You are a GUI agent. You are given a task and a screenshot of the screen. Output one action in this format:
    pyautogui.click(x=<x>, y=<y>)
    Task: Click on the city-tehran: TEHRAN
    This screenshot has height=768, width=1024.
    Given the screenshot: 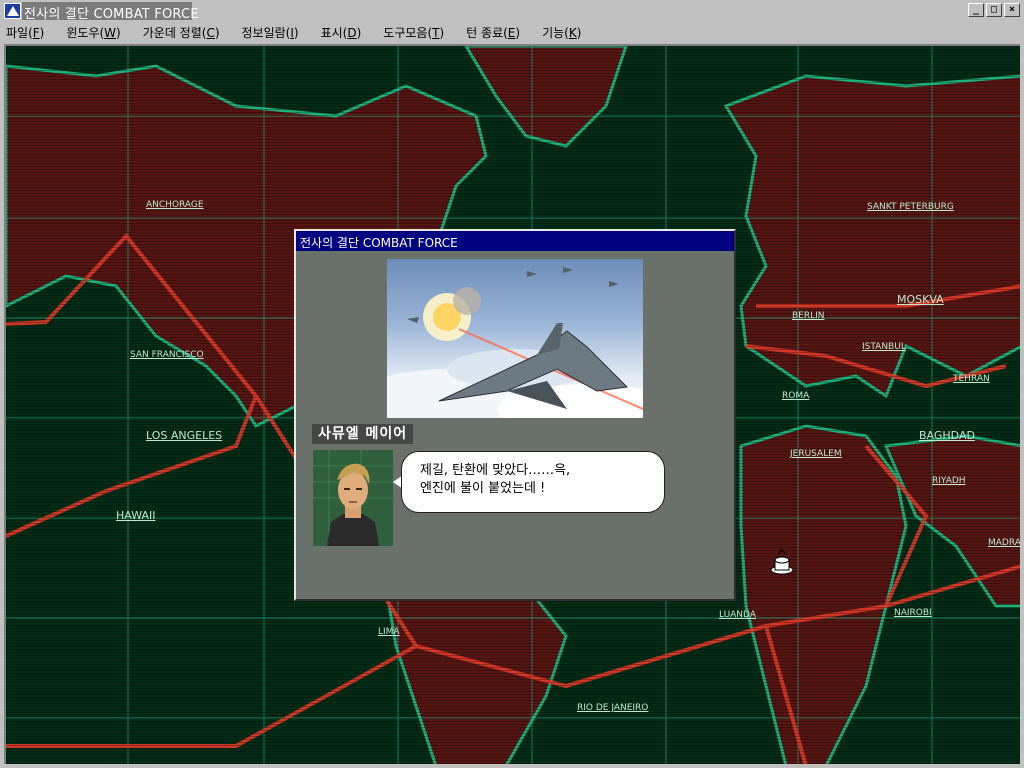 What is the action you would take?
    pyautogui.click(x=971, y=379)
    